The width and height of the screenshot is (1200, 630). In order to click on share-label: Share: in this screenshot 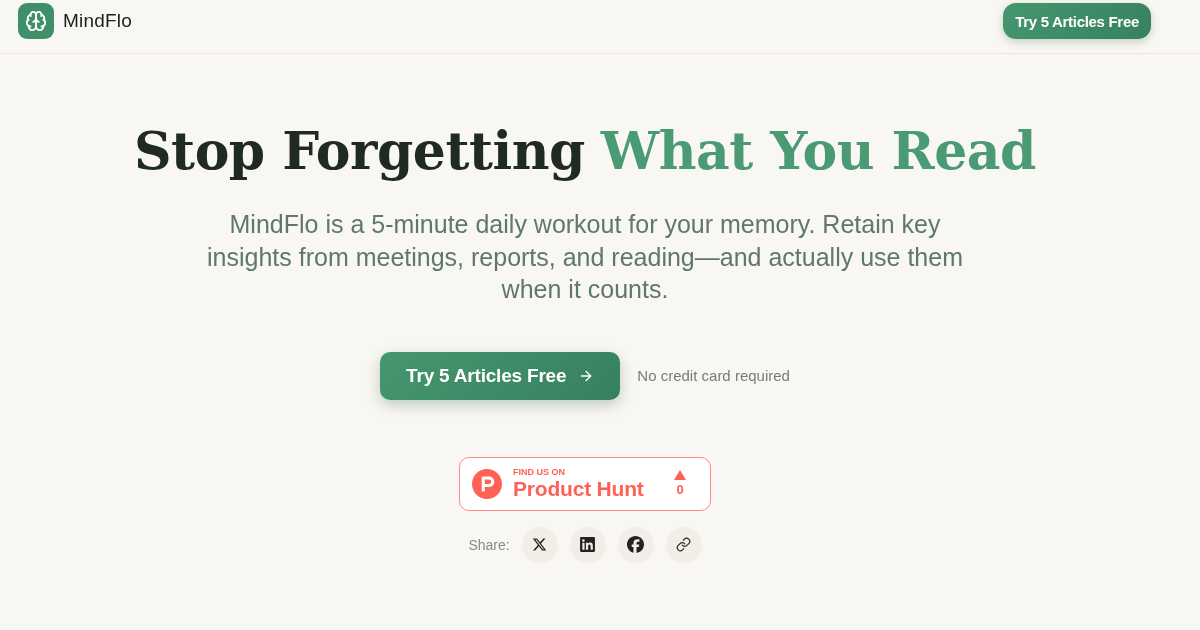, I will do `click(489, 544)`.